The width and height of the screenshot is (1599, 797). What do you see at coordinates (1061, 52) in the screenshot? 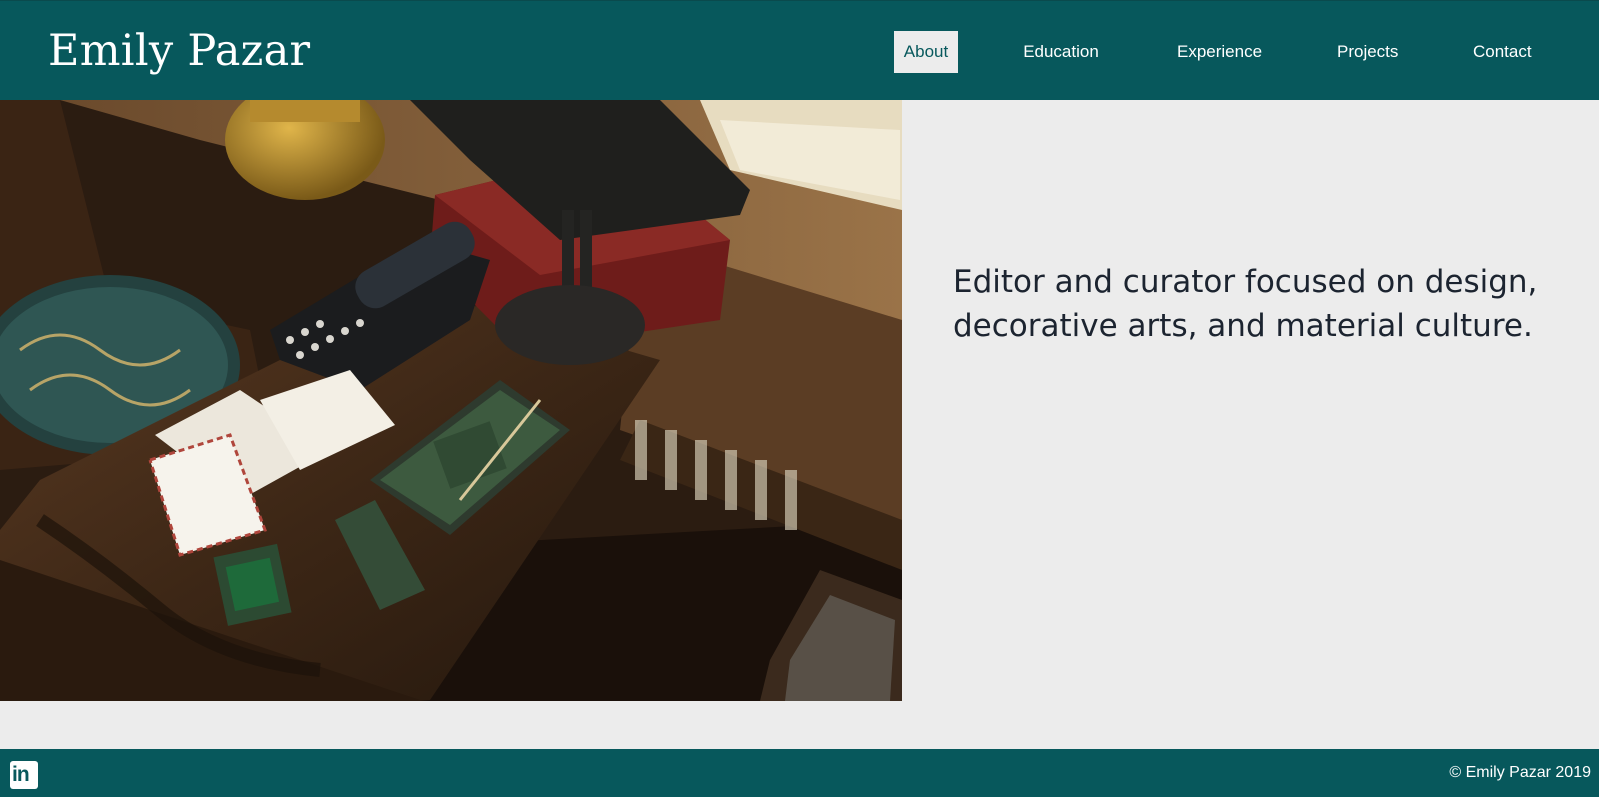
I see `nav-education: Education` at bounding box center [1061, 52].